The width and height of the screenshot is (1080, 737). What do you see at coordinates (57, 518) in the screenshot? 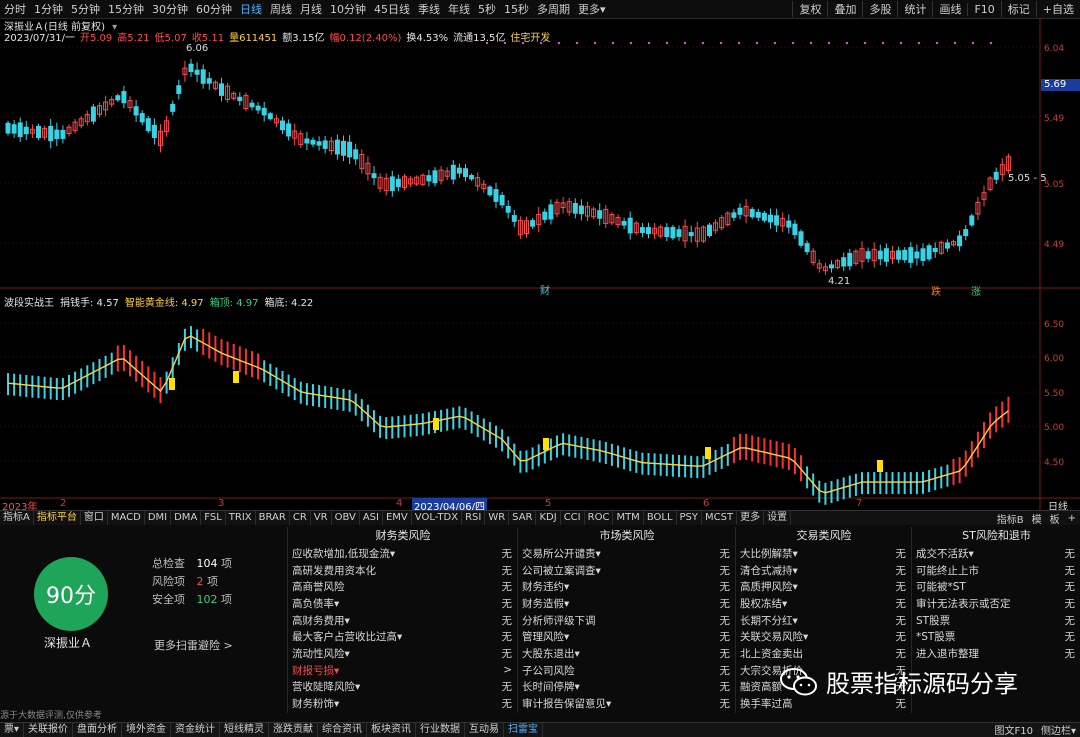
I see `indicator-tab-1: 指标平台` at bounding box center [57, 518].